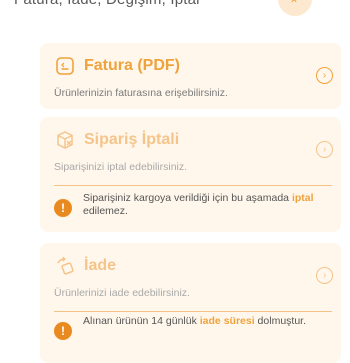 The height and width of the screenshot is (363, 350). What do you see at coordinates (141, 321) in the screenshot?
I see `notice-text-before: Alınan ürünün 14 günlük` at bounding box center [141, 321].